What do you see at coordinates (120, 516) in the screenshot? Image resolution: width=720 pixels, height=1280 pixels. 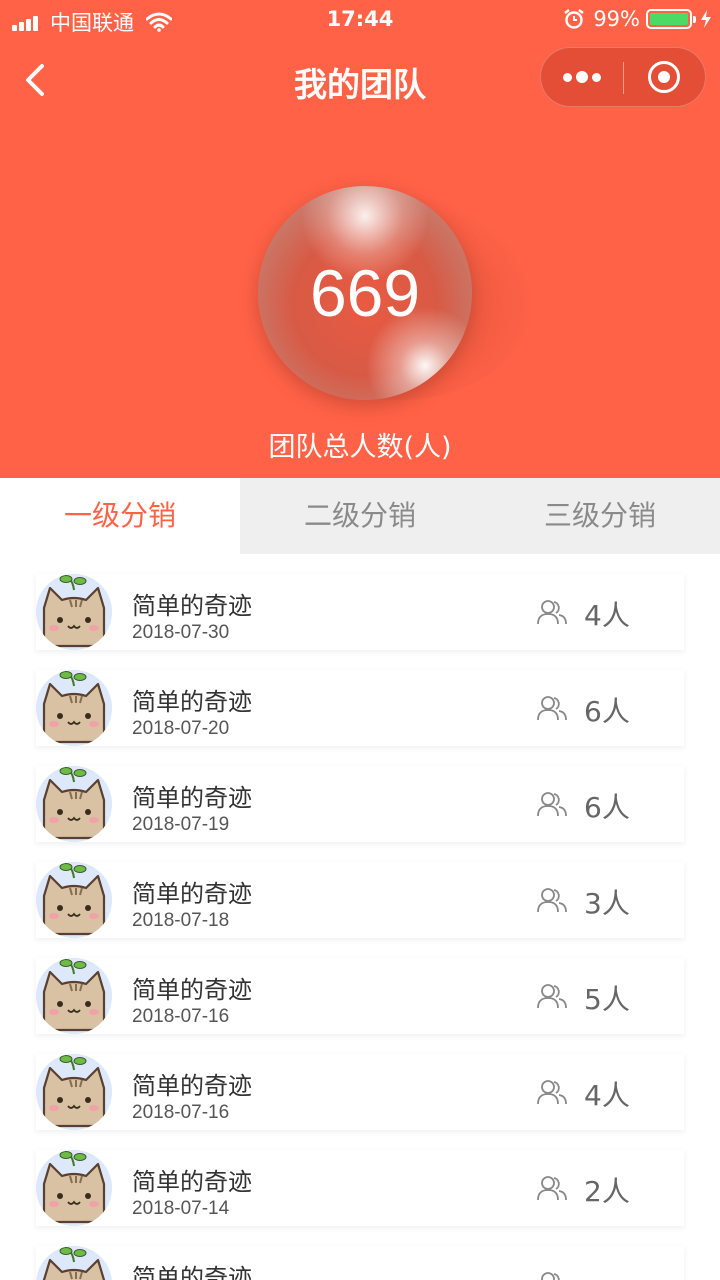 I see `tab-level-1: 一级分销` at bounding box center [120, 516].